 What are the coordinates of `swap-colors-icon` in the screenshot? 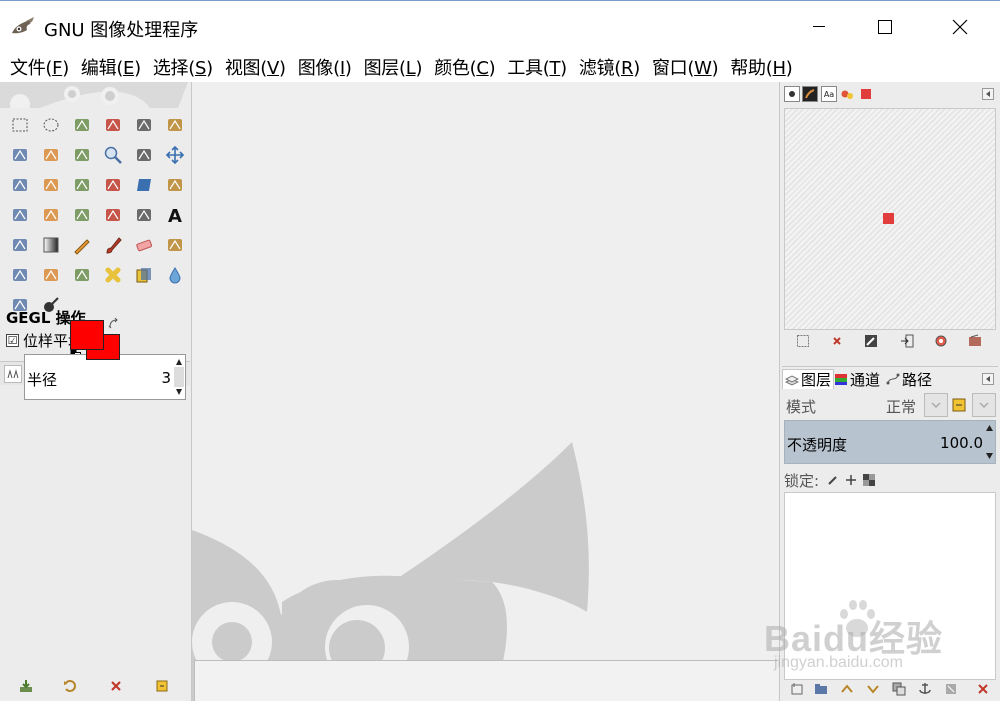 It's located at (114, 324).